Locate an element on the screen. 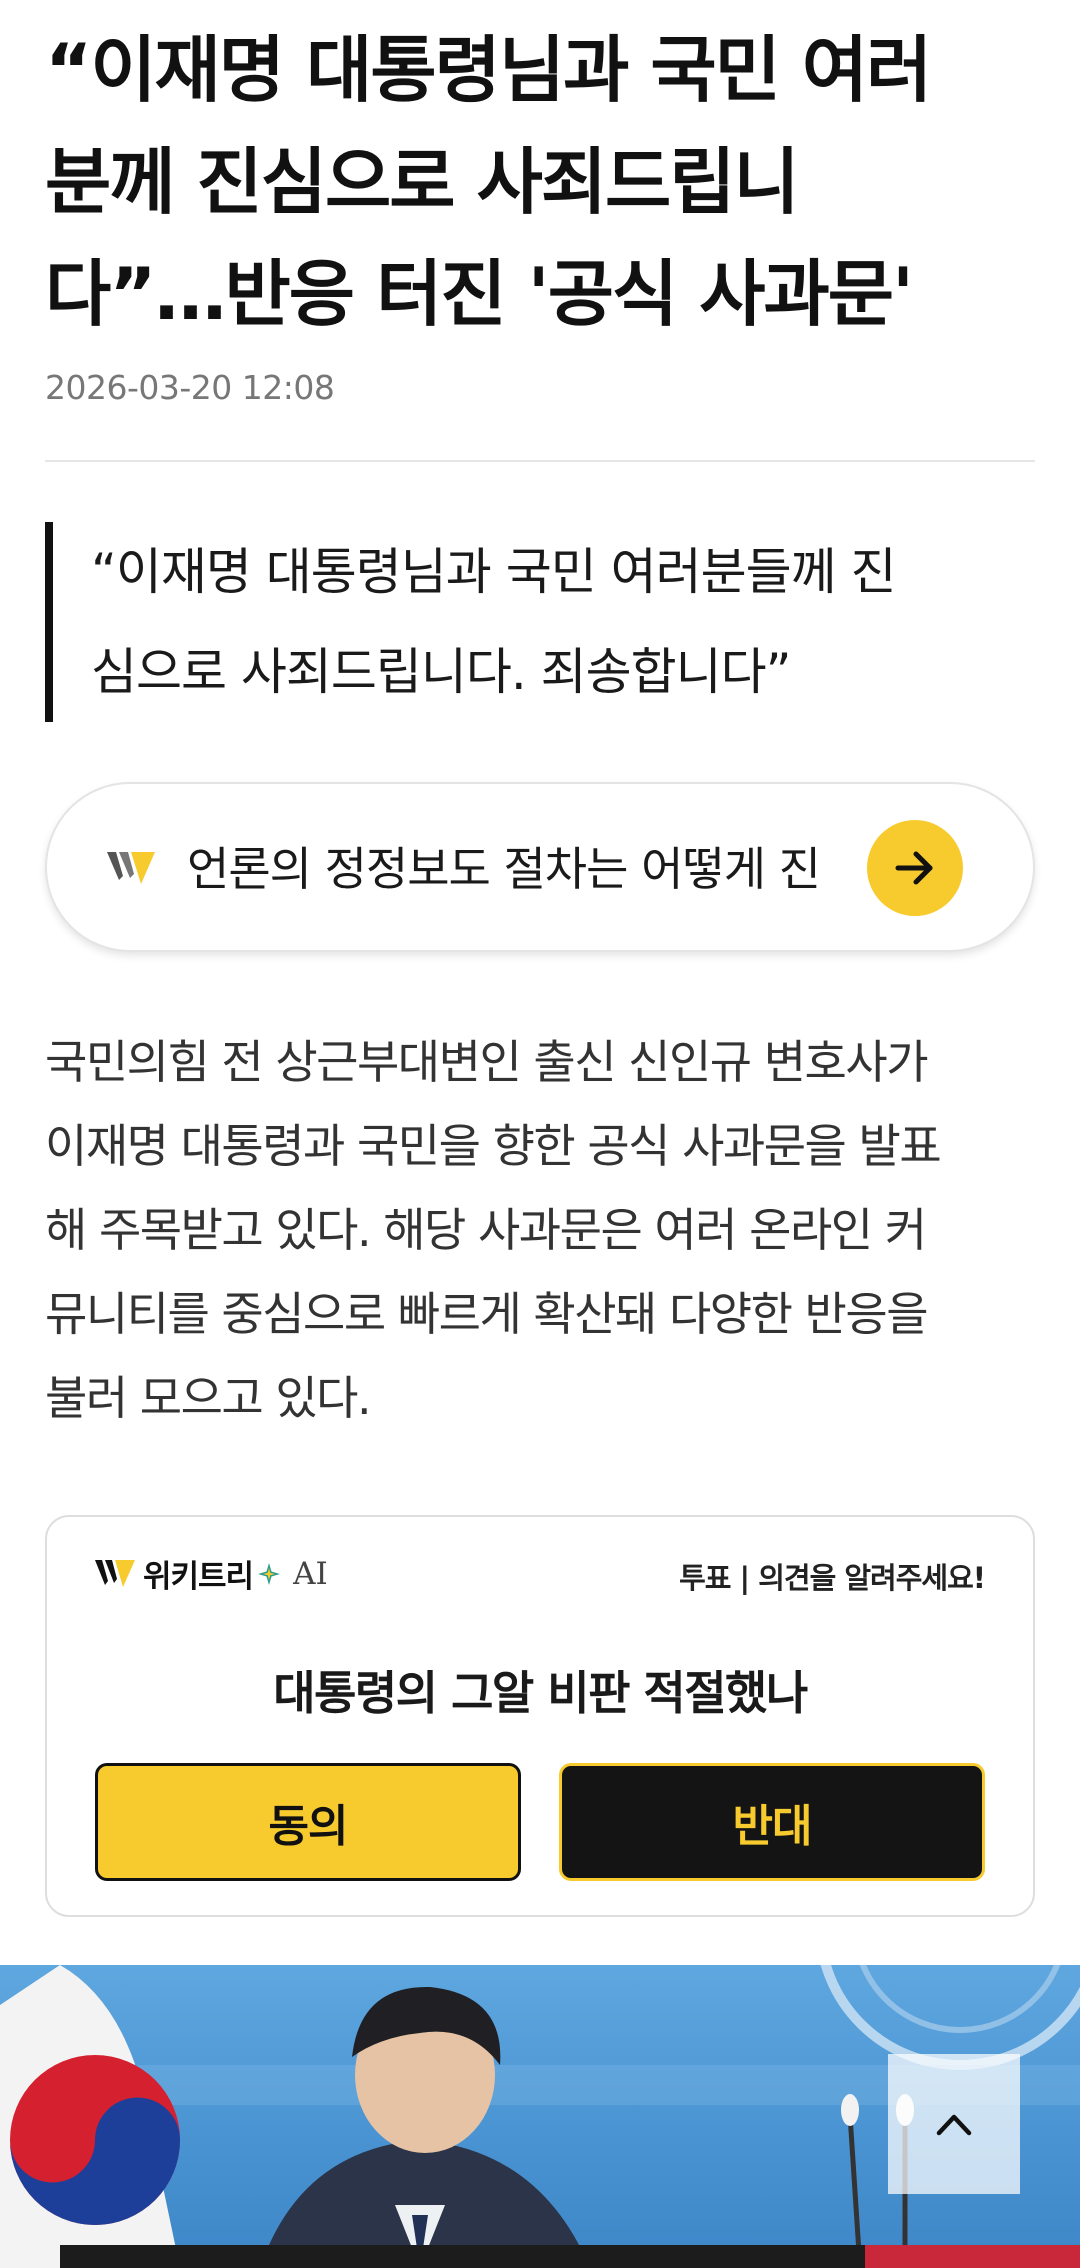 Image resolution: width=1080 pixels, height=2268 pixels. correction-banner-text: 언론의 정정보도 절차는 어떻게 진 is located at coordinates (504, 869).